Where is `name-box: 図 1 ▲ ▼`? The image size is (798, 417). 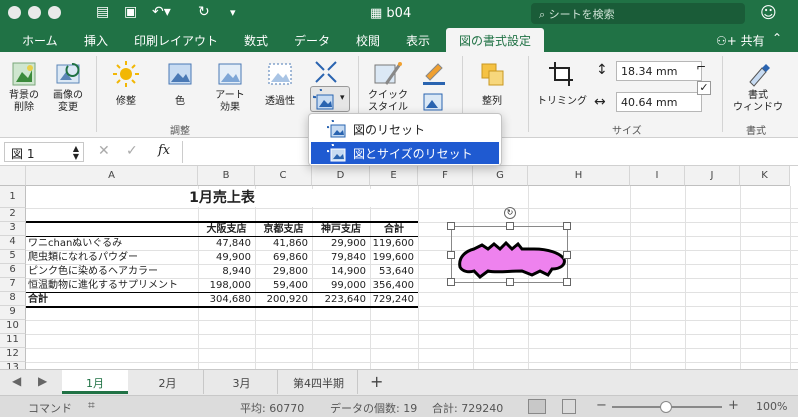 name-box: 図 1 ▲ ▼ is located at coordinates (44, 152).